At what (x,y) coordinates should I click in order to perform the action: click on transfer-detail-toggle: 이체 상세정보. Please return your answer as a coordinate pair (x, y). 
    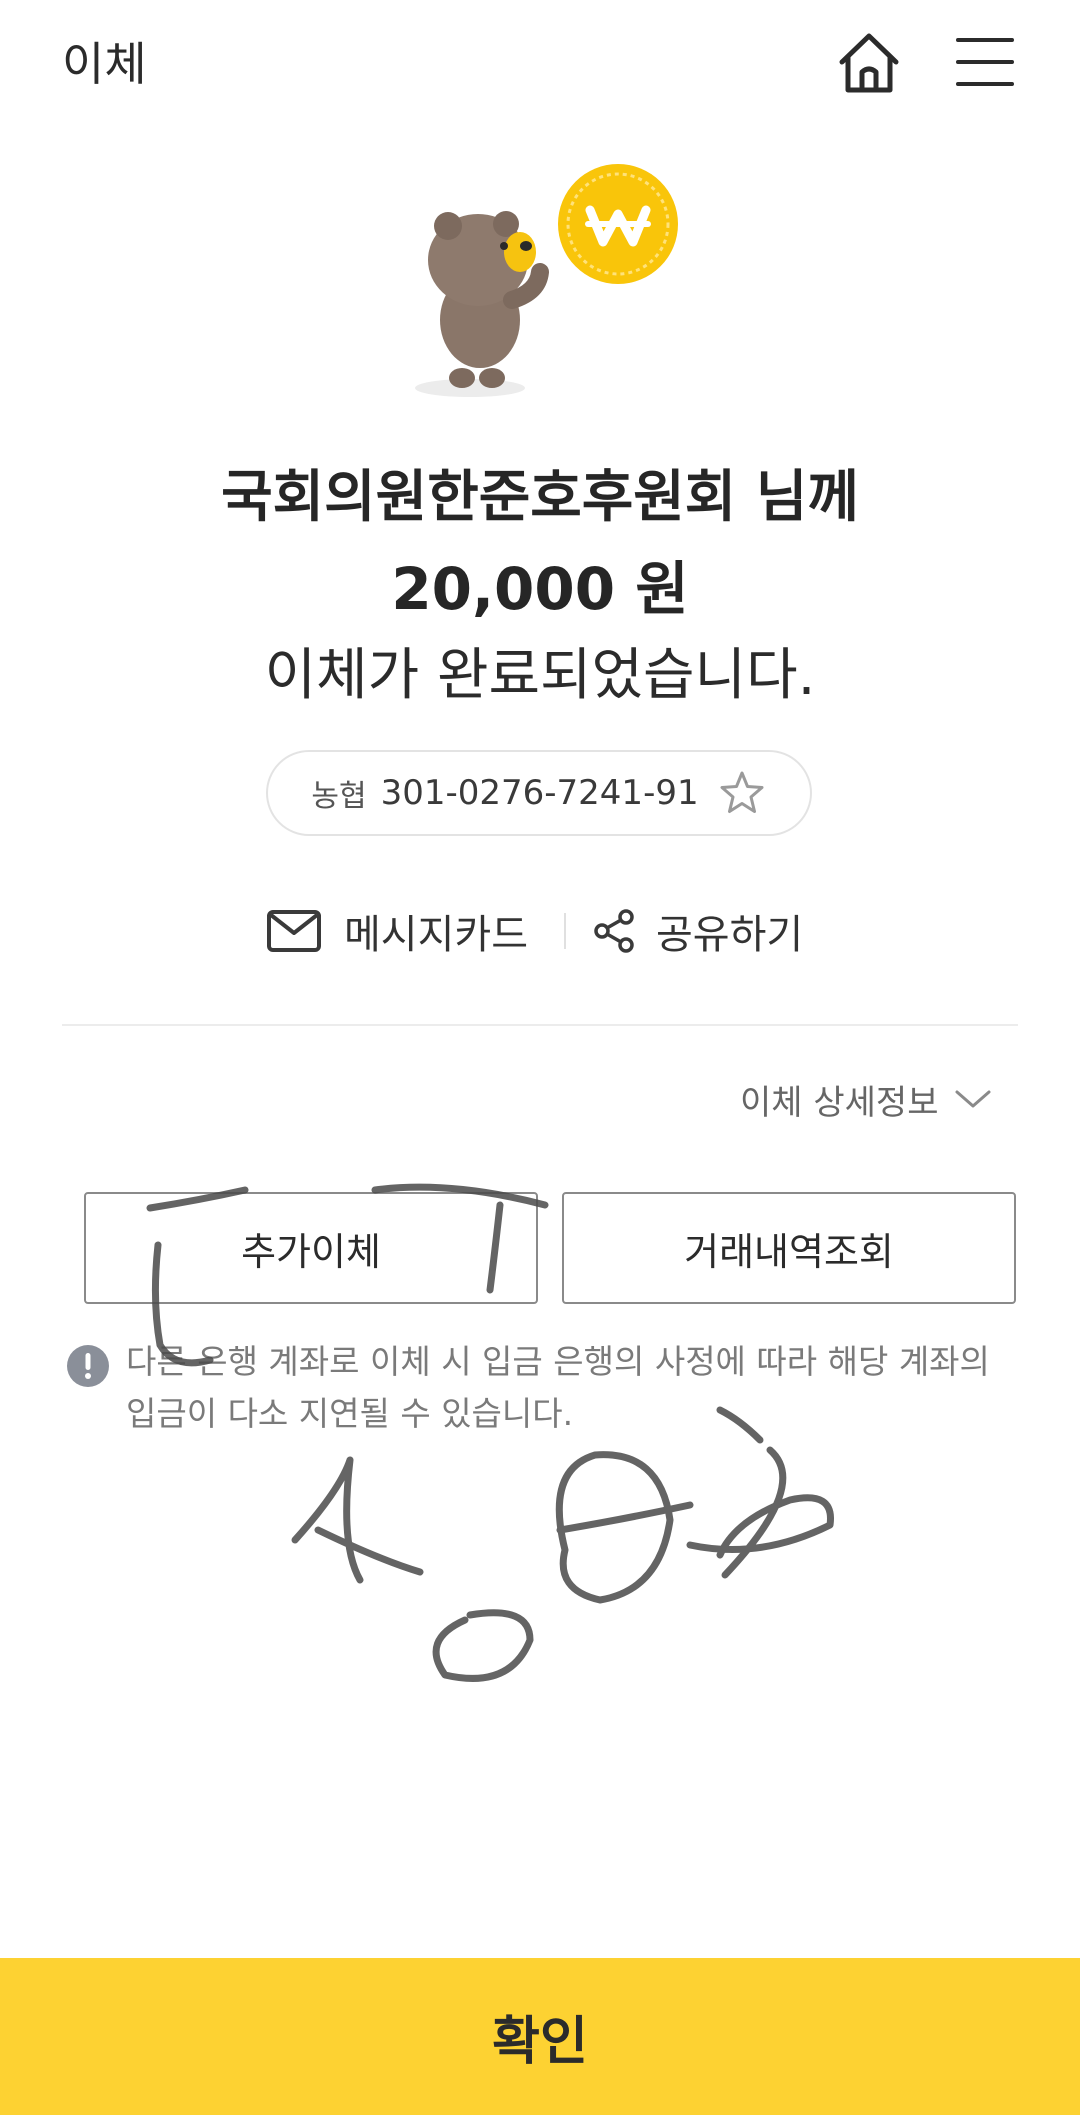
    Looking at the image, I should click on (866, 1099).